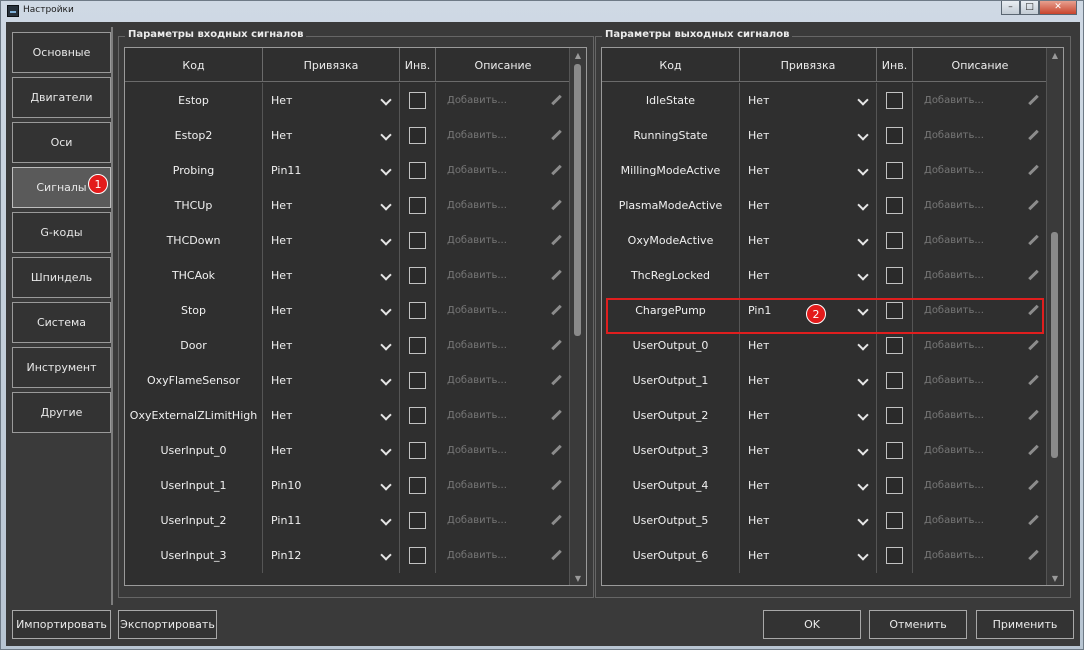 This screenshot has width=1084, height=650. What do you see at coordinates (1054, 345) in the screenshot?
I see `scroll-thumb` at bounding box center [1054, 345].